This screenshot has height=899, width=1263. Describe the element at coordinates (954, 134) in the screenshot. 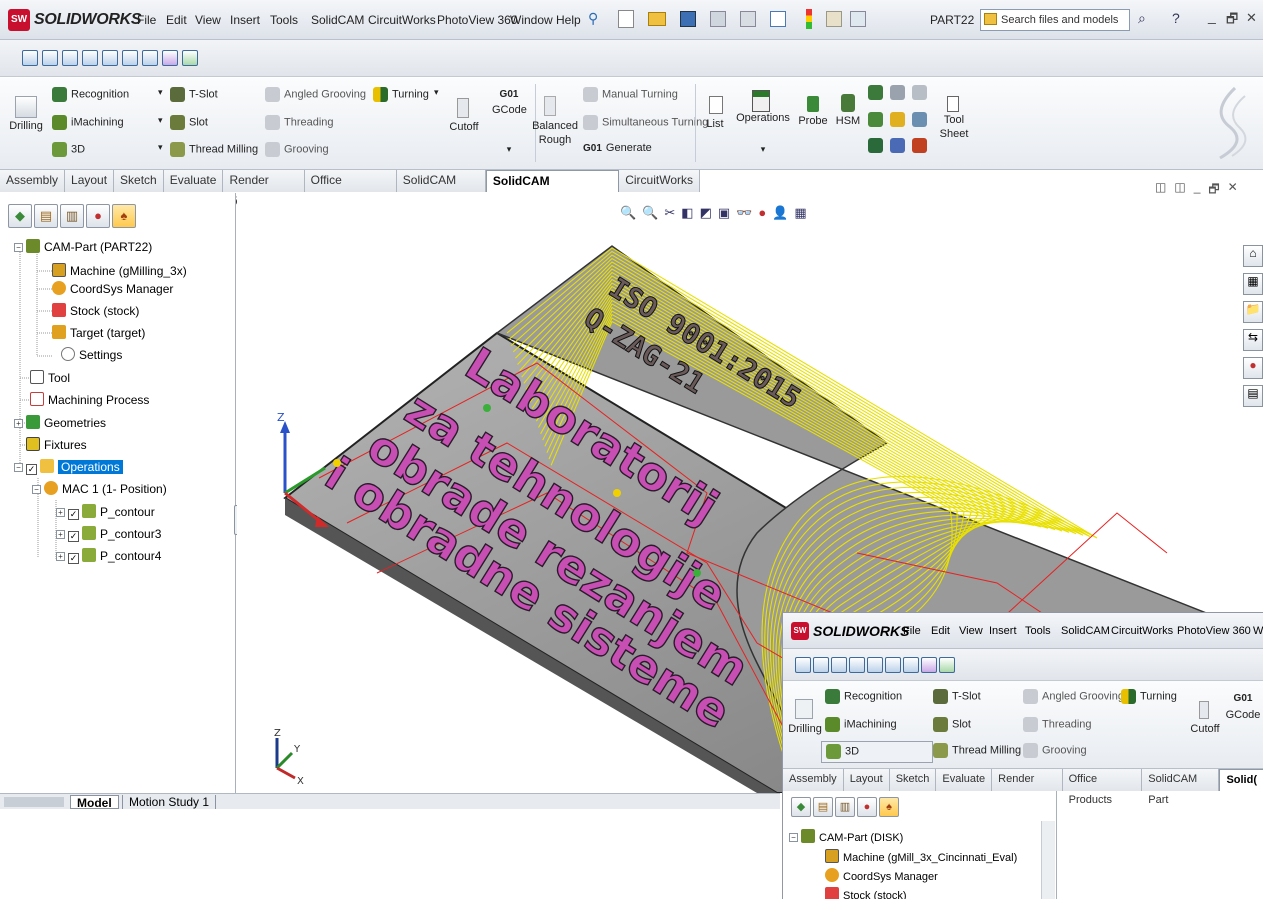

I see `sheet-label: Sheet` at that location.